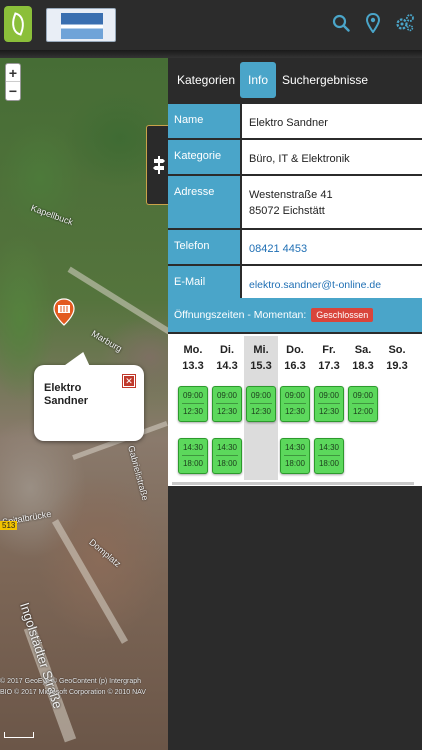  What do you see at coordinates (13, 91) in the screenshot?
I see `zoom-out-button: −` at bounding box center [13, 91].